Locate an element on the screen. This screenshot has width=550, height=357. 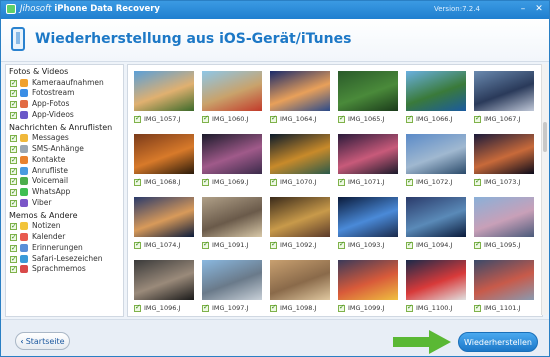
close-icon: ✕ is located at coordinates (539, 9).